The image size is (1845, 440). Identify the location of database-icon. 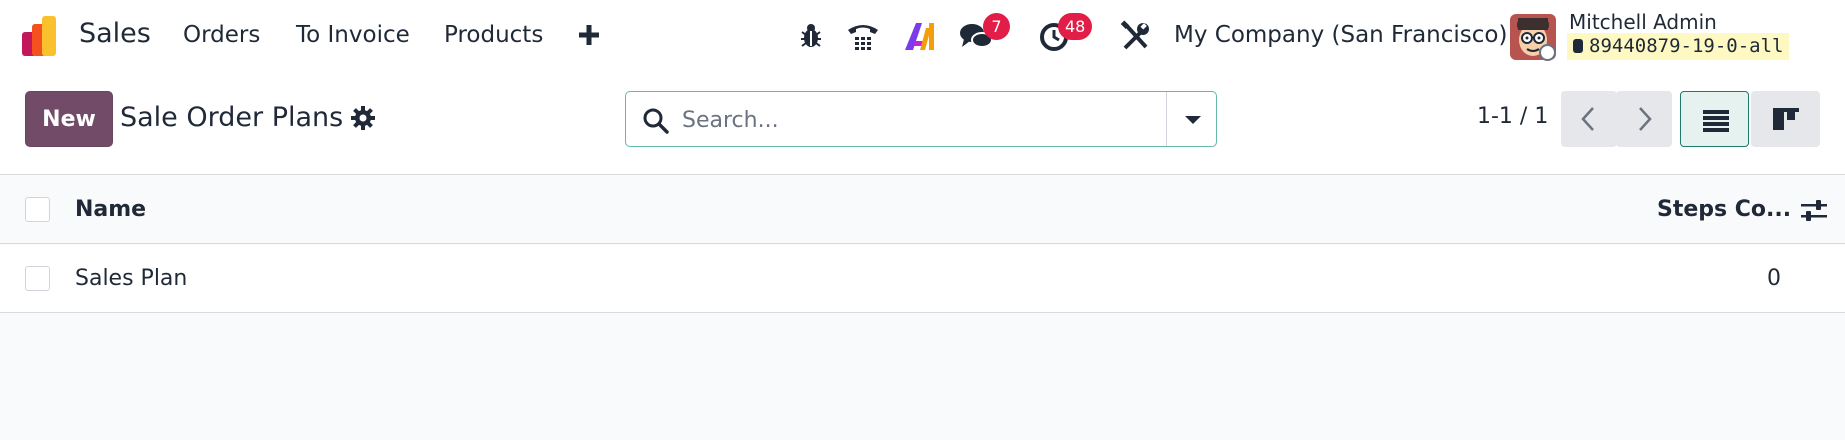
(1578, 46).